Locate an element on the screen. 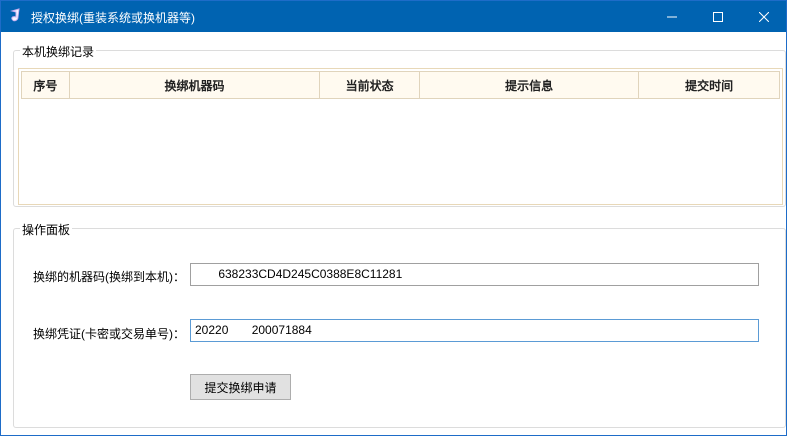 This screenshot has width=787, height=436. operation-group-title: 操作面板 is located at coordinates (46, 229).